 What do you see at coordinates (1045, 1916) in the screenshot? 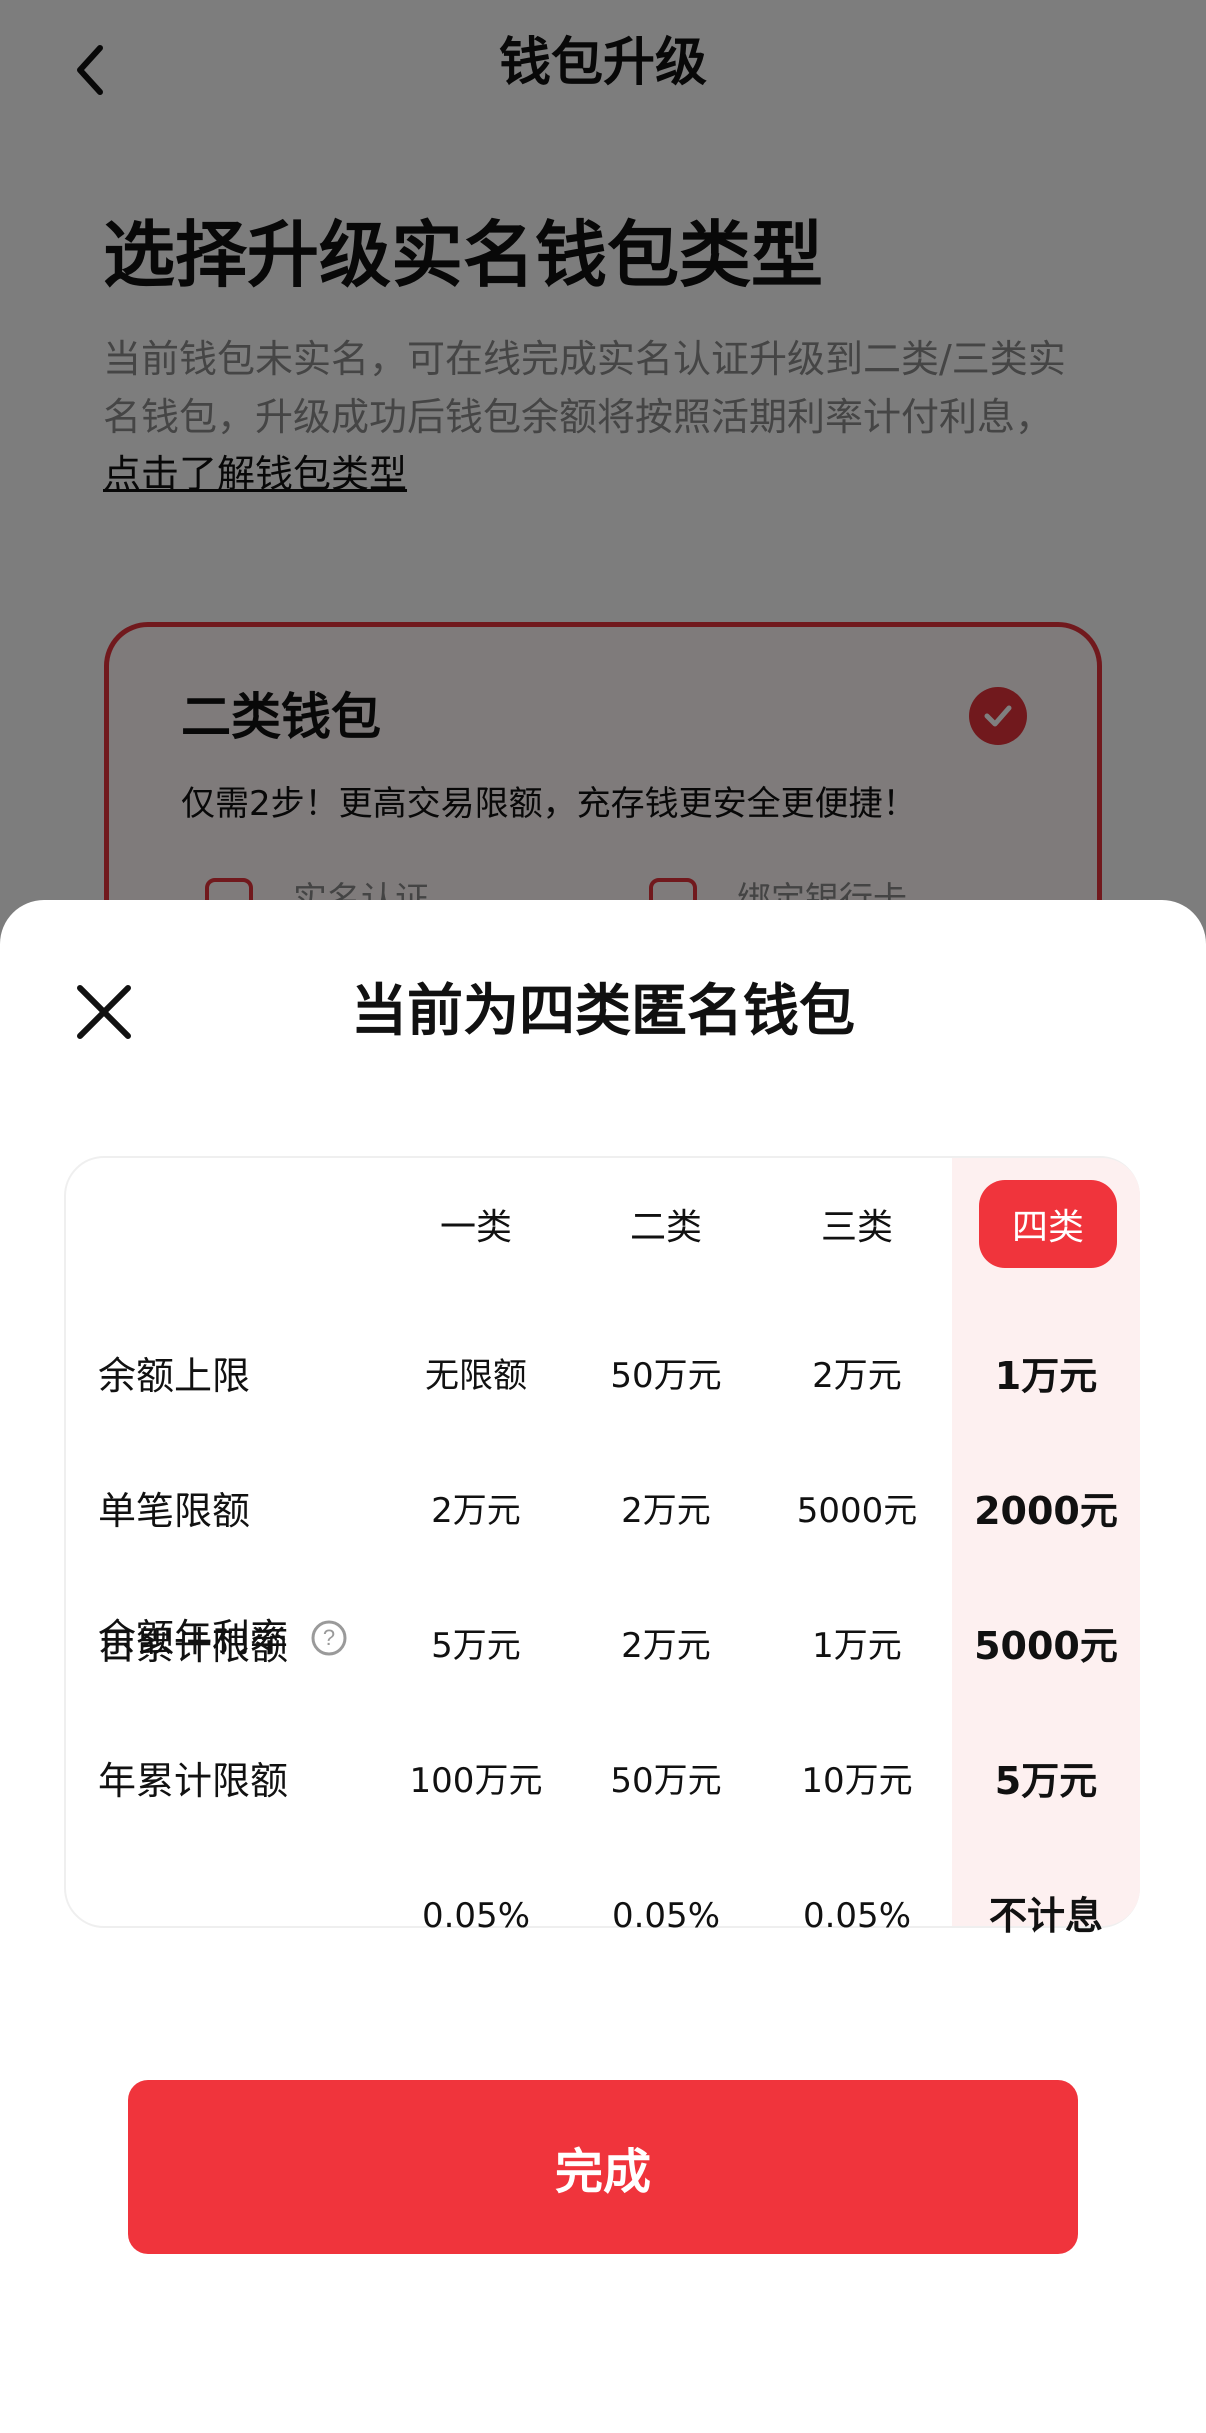
I see `table-cell-selected: 不计息` at bounding box center [1045, 1916].